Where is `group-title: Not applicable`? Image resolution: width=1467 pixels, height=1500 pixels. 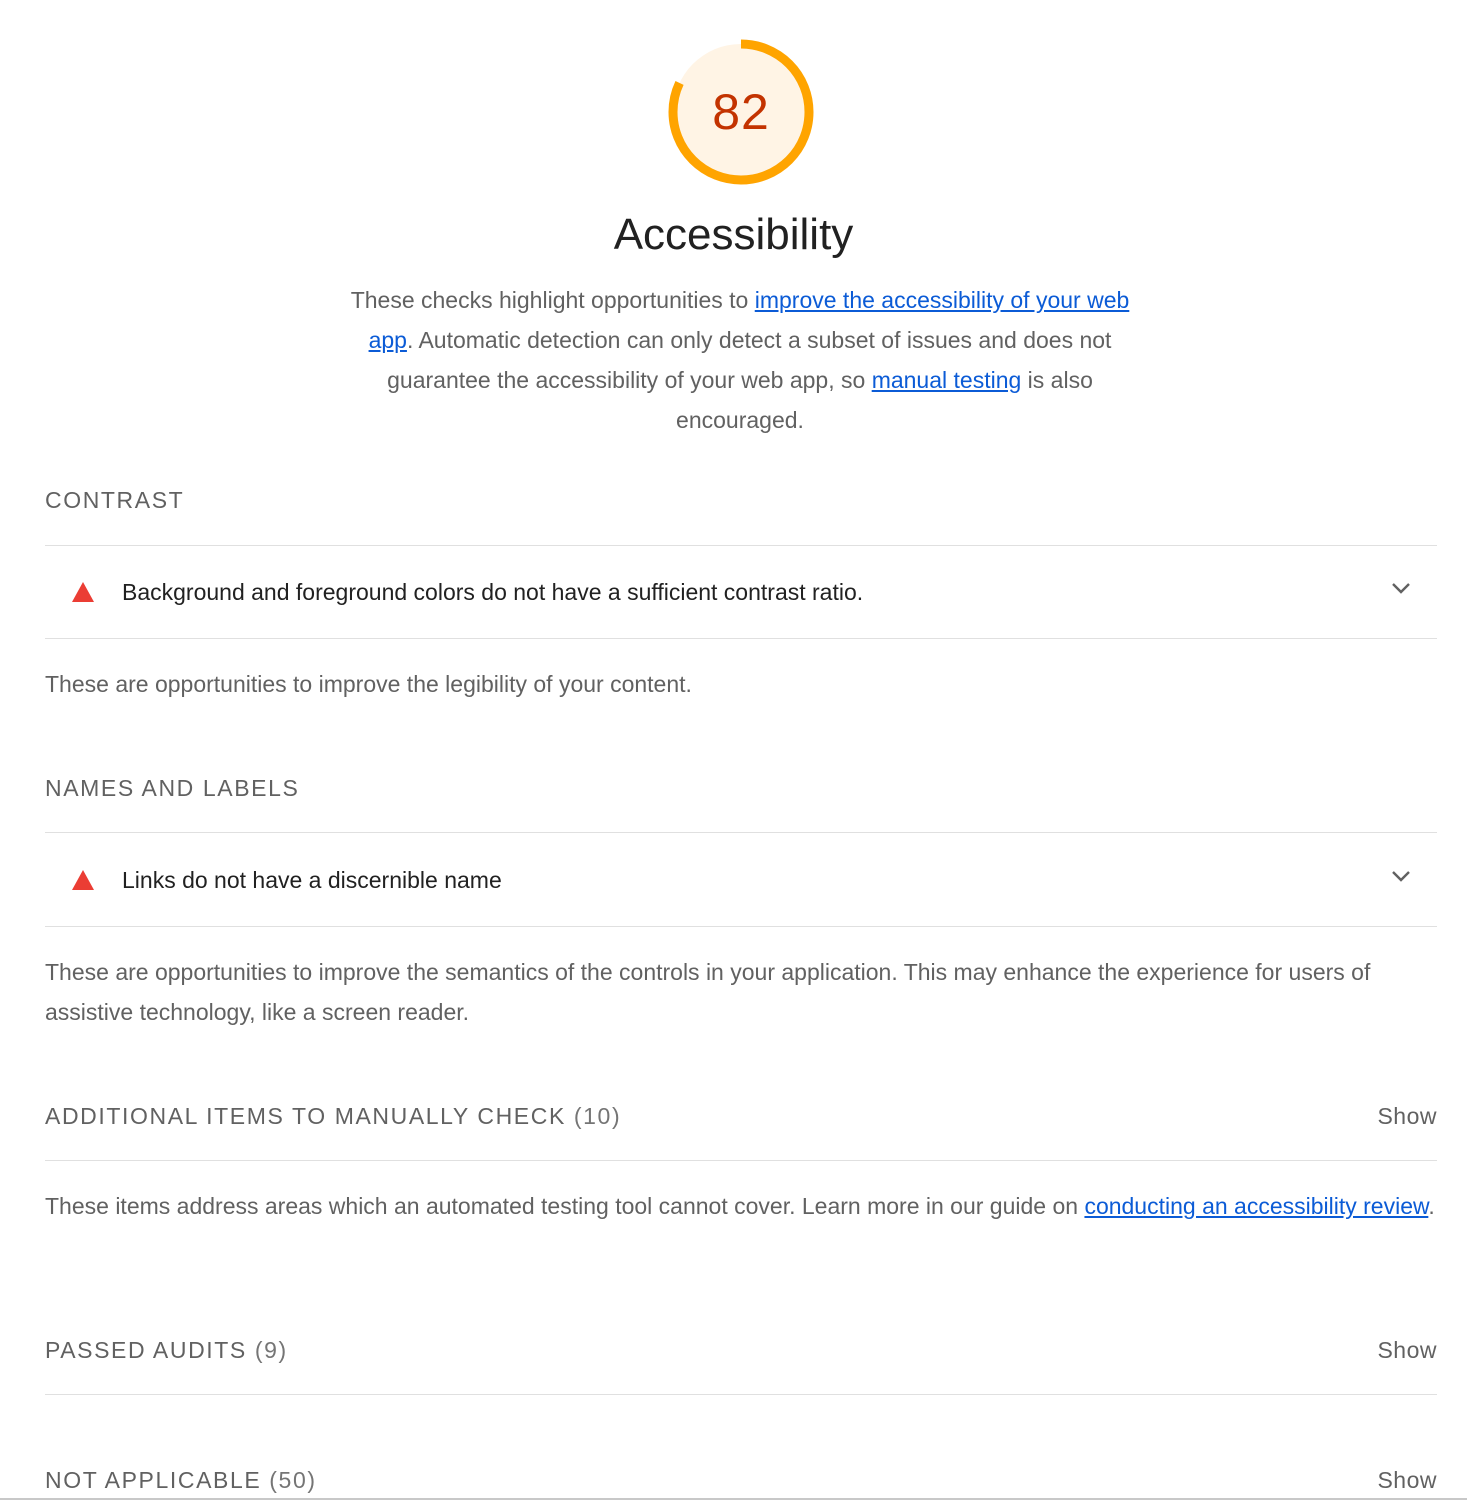
group-title: Not applicable is located at coordinates (153, 1479).